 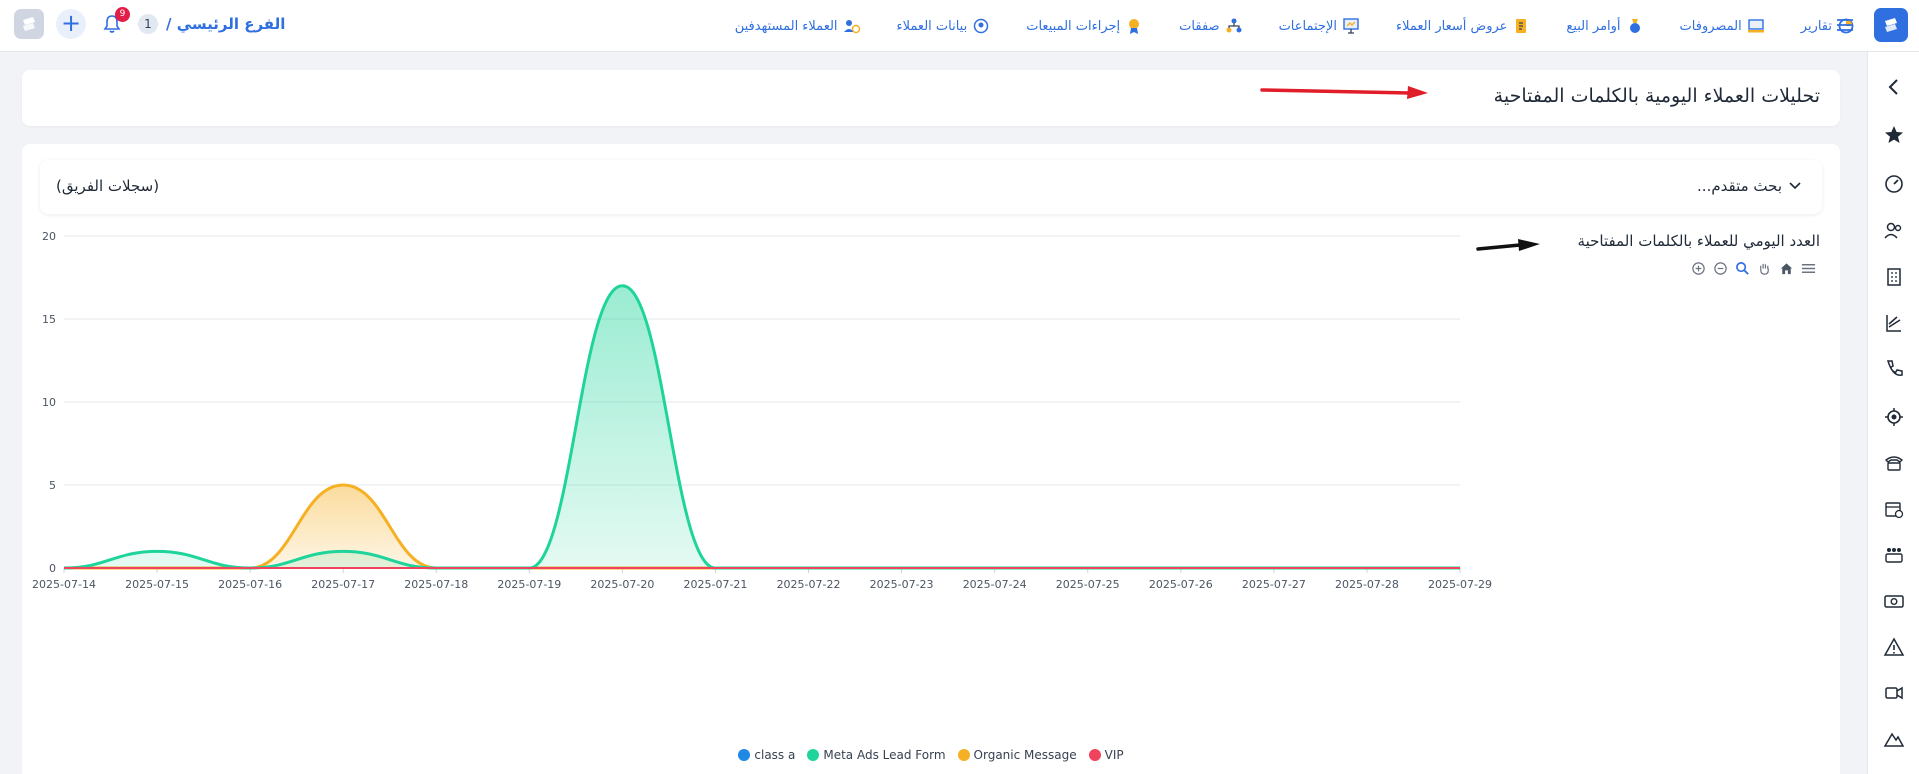 What do you see at coordinates (1894, 601) in the screenshot?
I see `money-icon` at bounding box center [1894, 601].